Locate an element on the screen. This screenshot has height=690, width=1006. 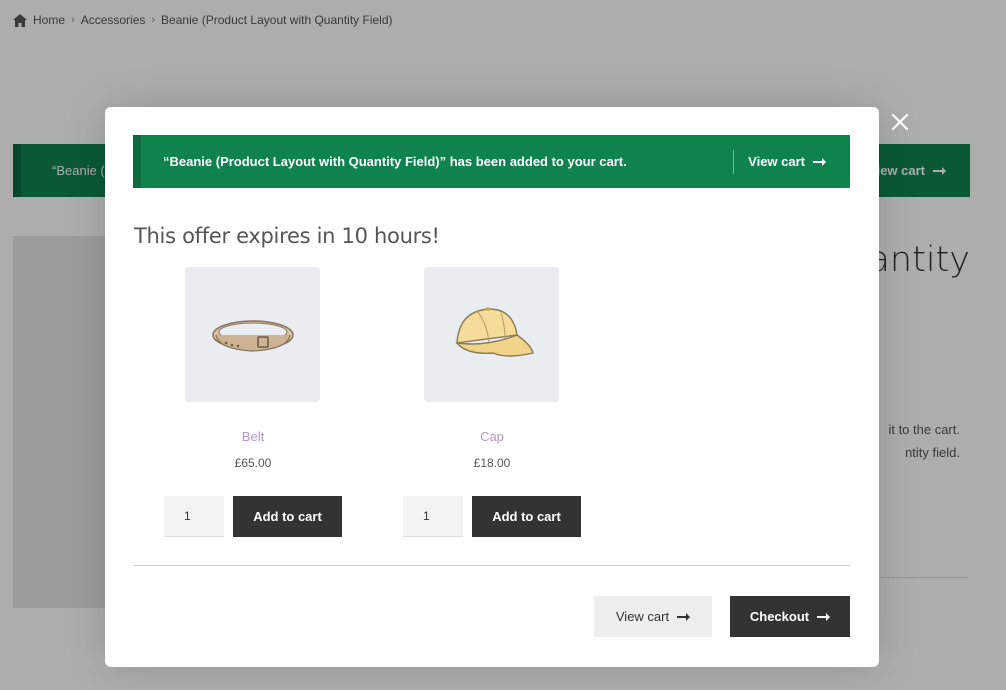
view-cart-label: View cart is located at coordinates (642, 616).